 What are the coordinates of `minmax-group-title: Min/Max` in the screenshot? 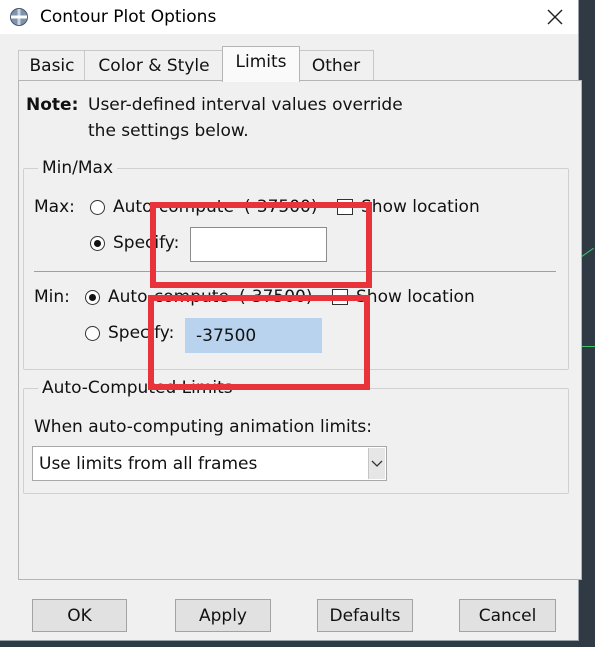 It's located at (78, 168).